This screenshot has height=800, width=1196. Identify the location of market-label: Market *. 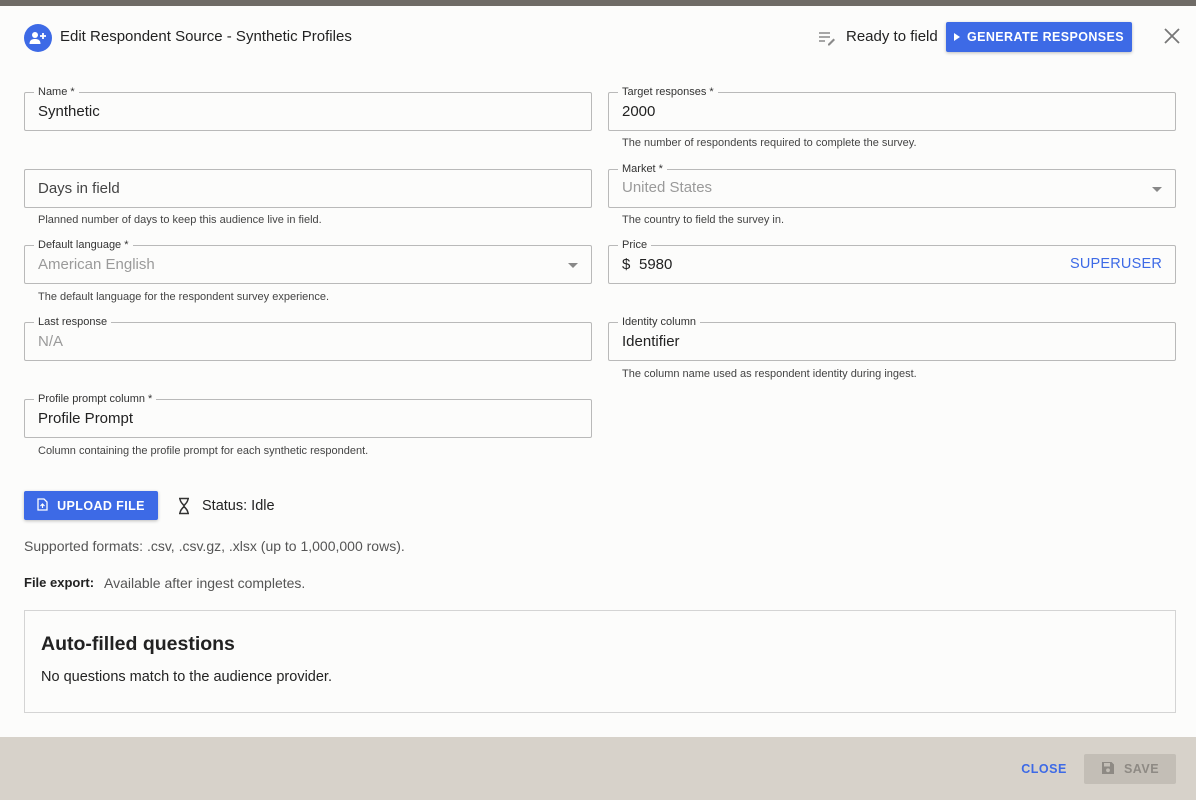
(642, 169).